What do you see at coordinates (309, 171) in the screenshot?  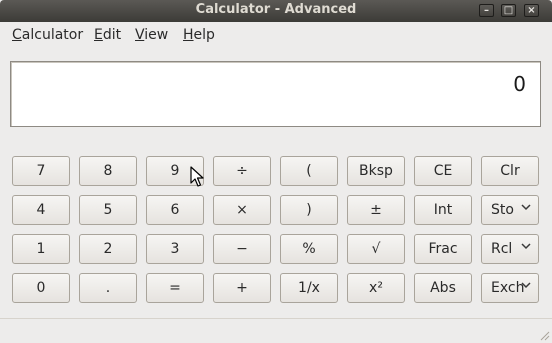 I see `open-paren-button: (` at bounding box center [309, 171].